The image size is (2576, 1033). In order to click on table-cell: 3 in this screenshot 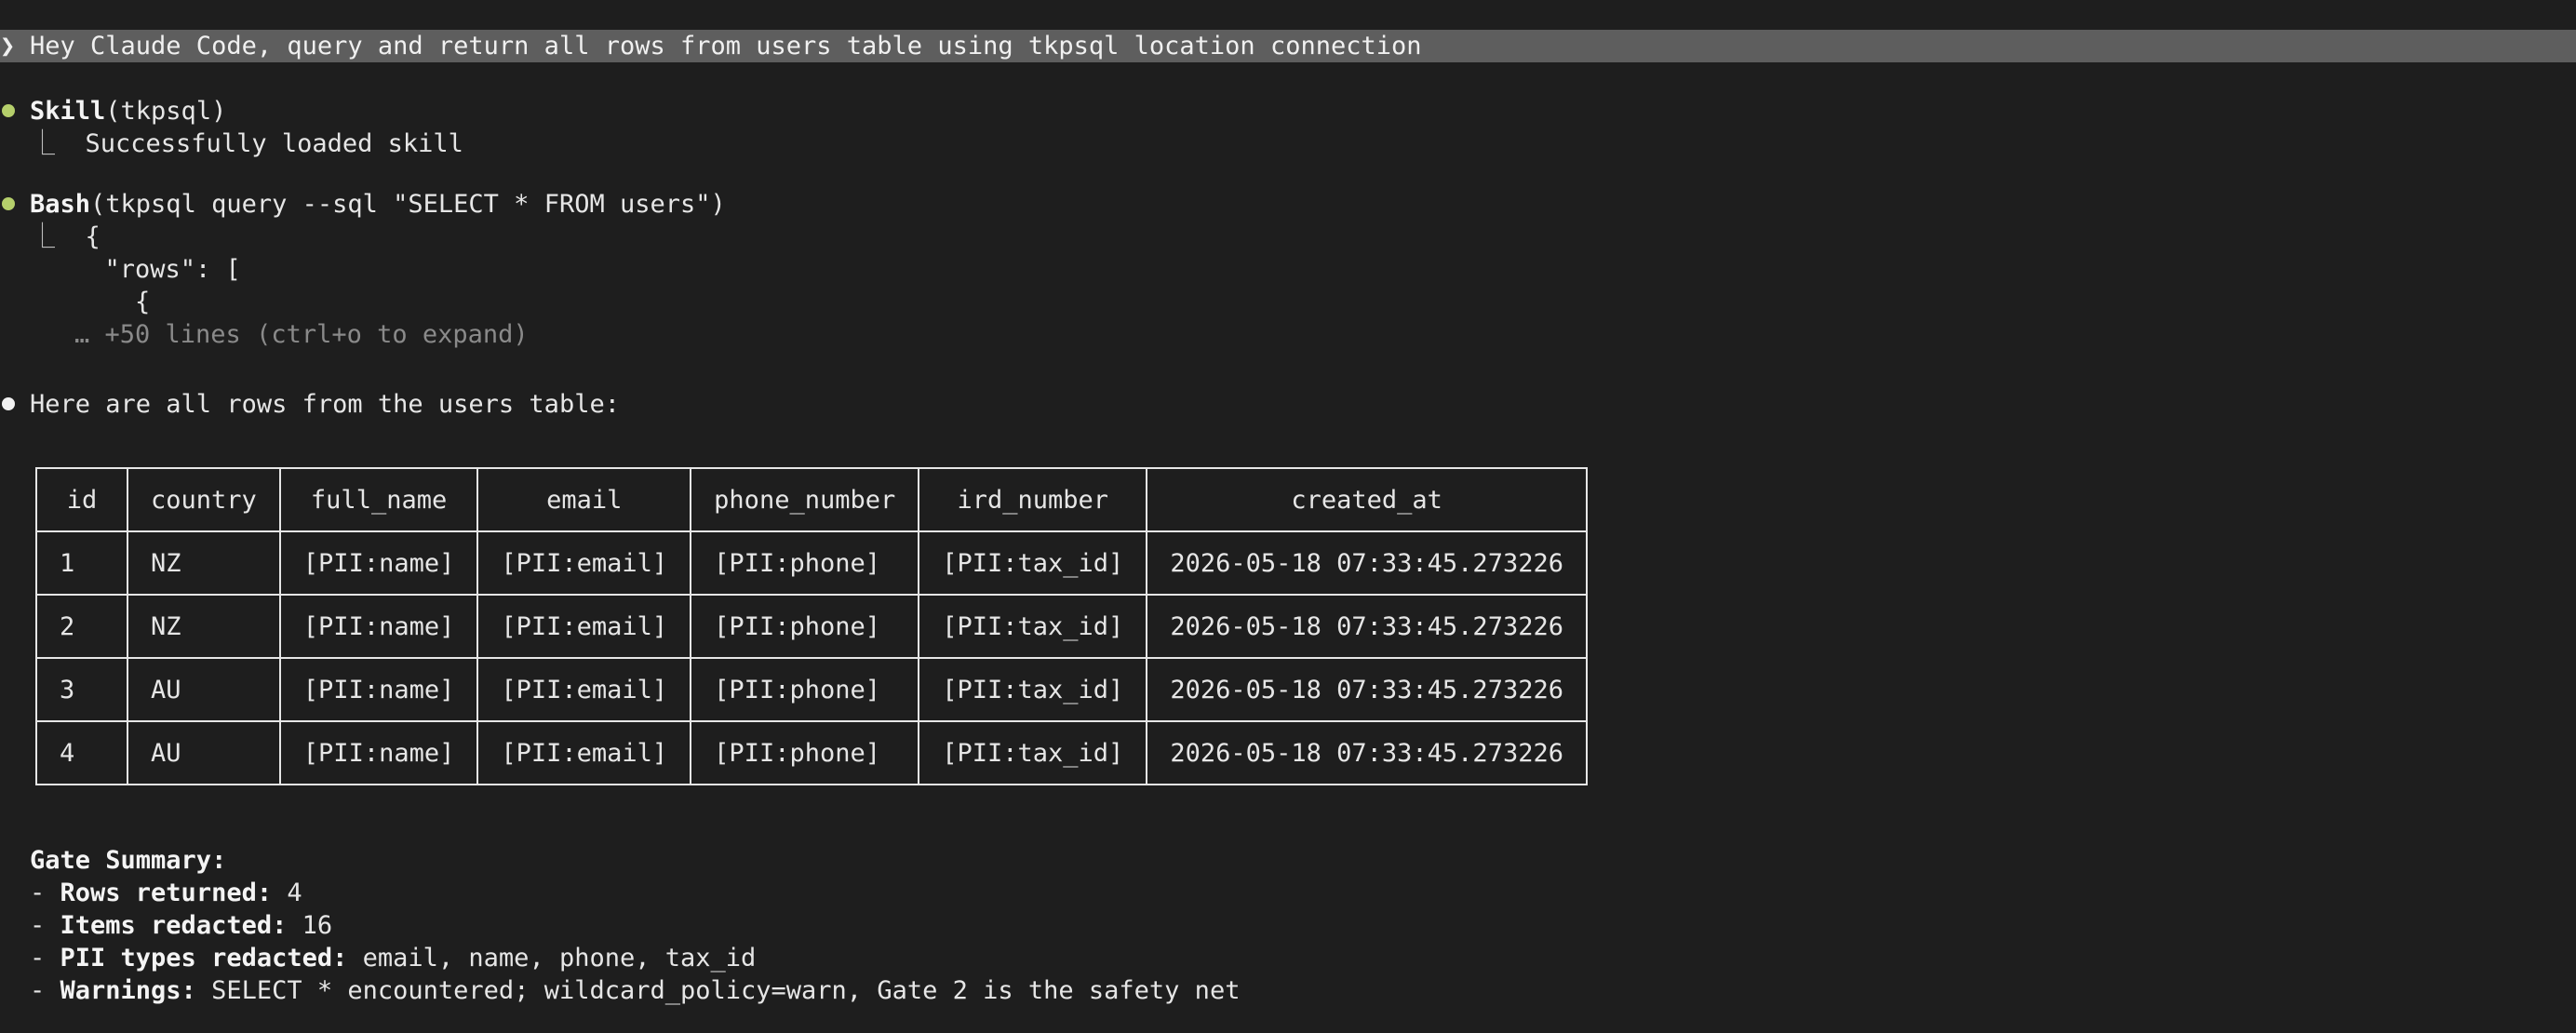, I will do `click(81, 690)`.